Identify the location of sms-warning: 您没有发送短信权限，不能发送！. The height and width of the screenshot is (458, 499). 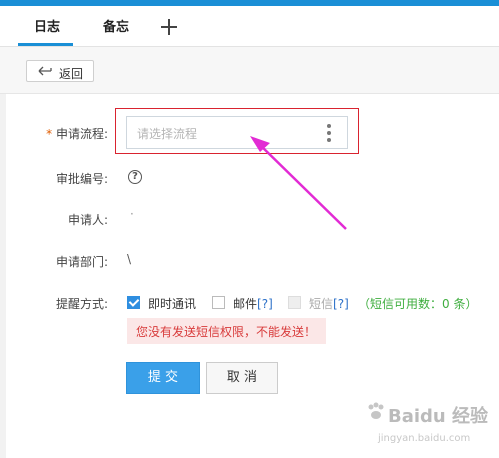
(226, 331).